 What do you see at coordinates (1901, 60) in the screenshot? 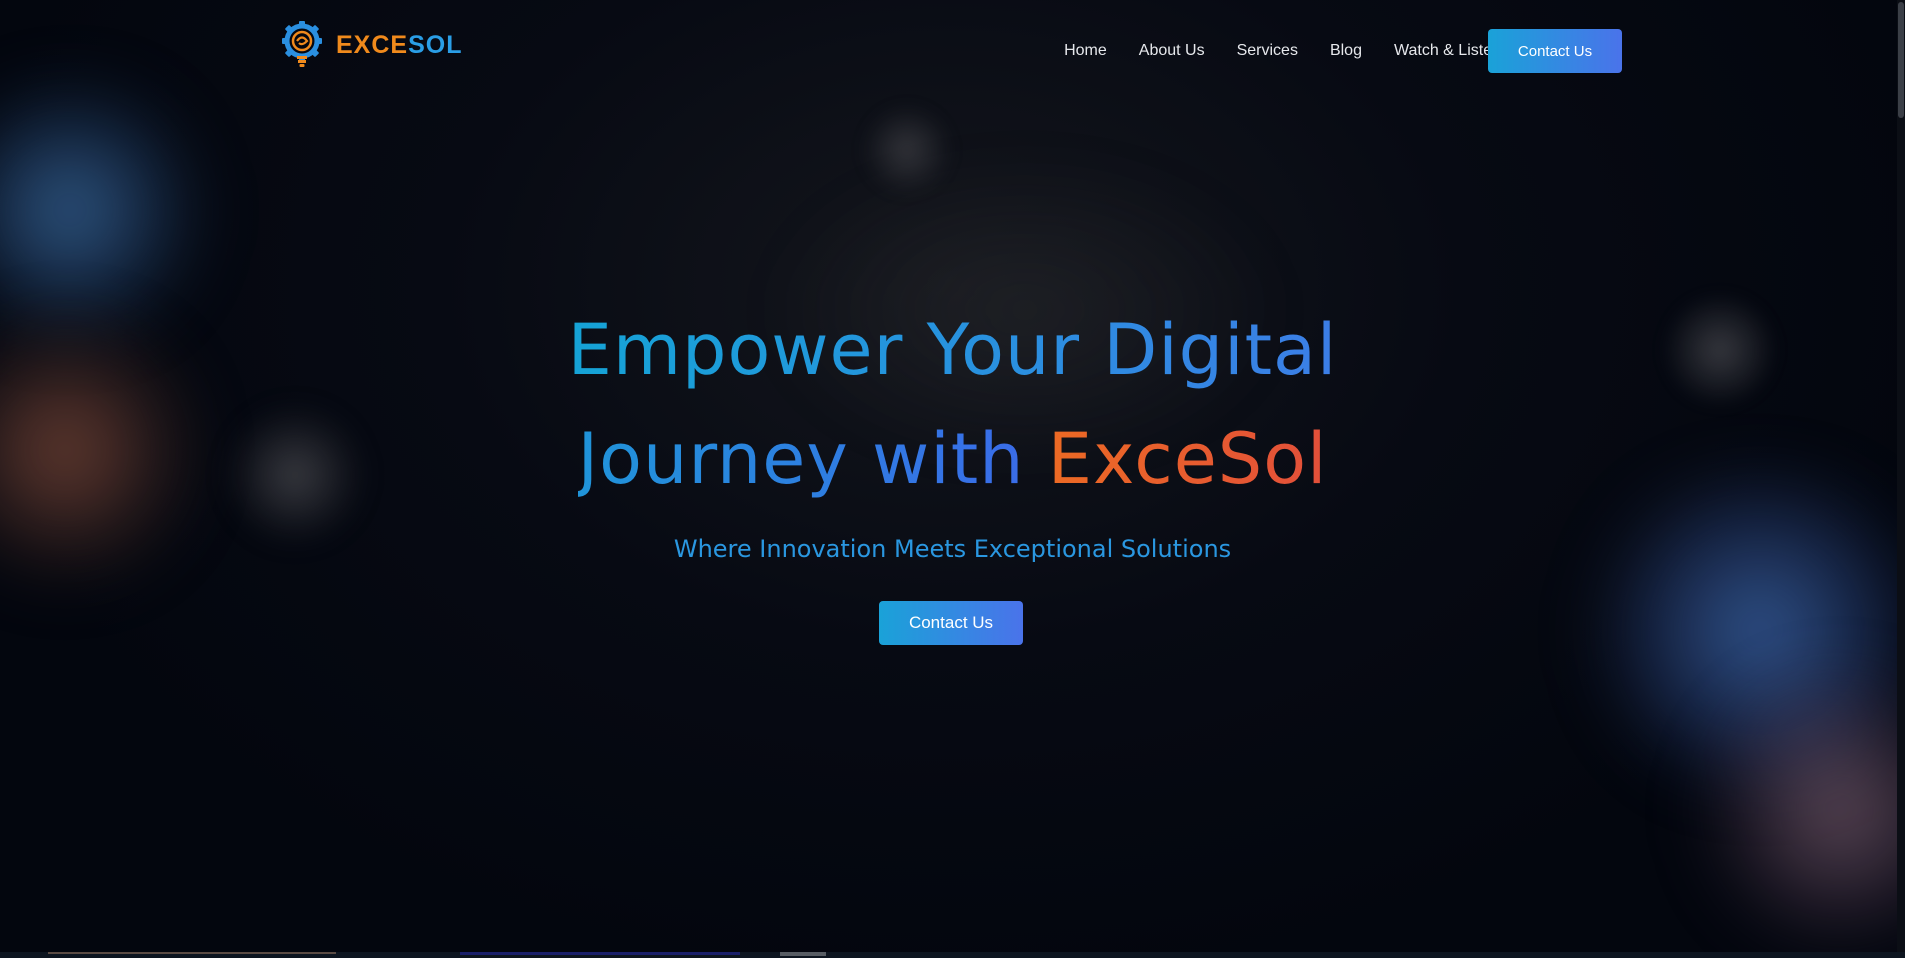
I see `scrollbar-thumb` at bounding box center [1901, 60].